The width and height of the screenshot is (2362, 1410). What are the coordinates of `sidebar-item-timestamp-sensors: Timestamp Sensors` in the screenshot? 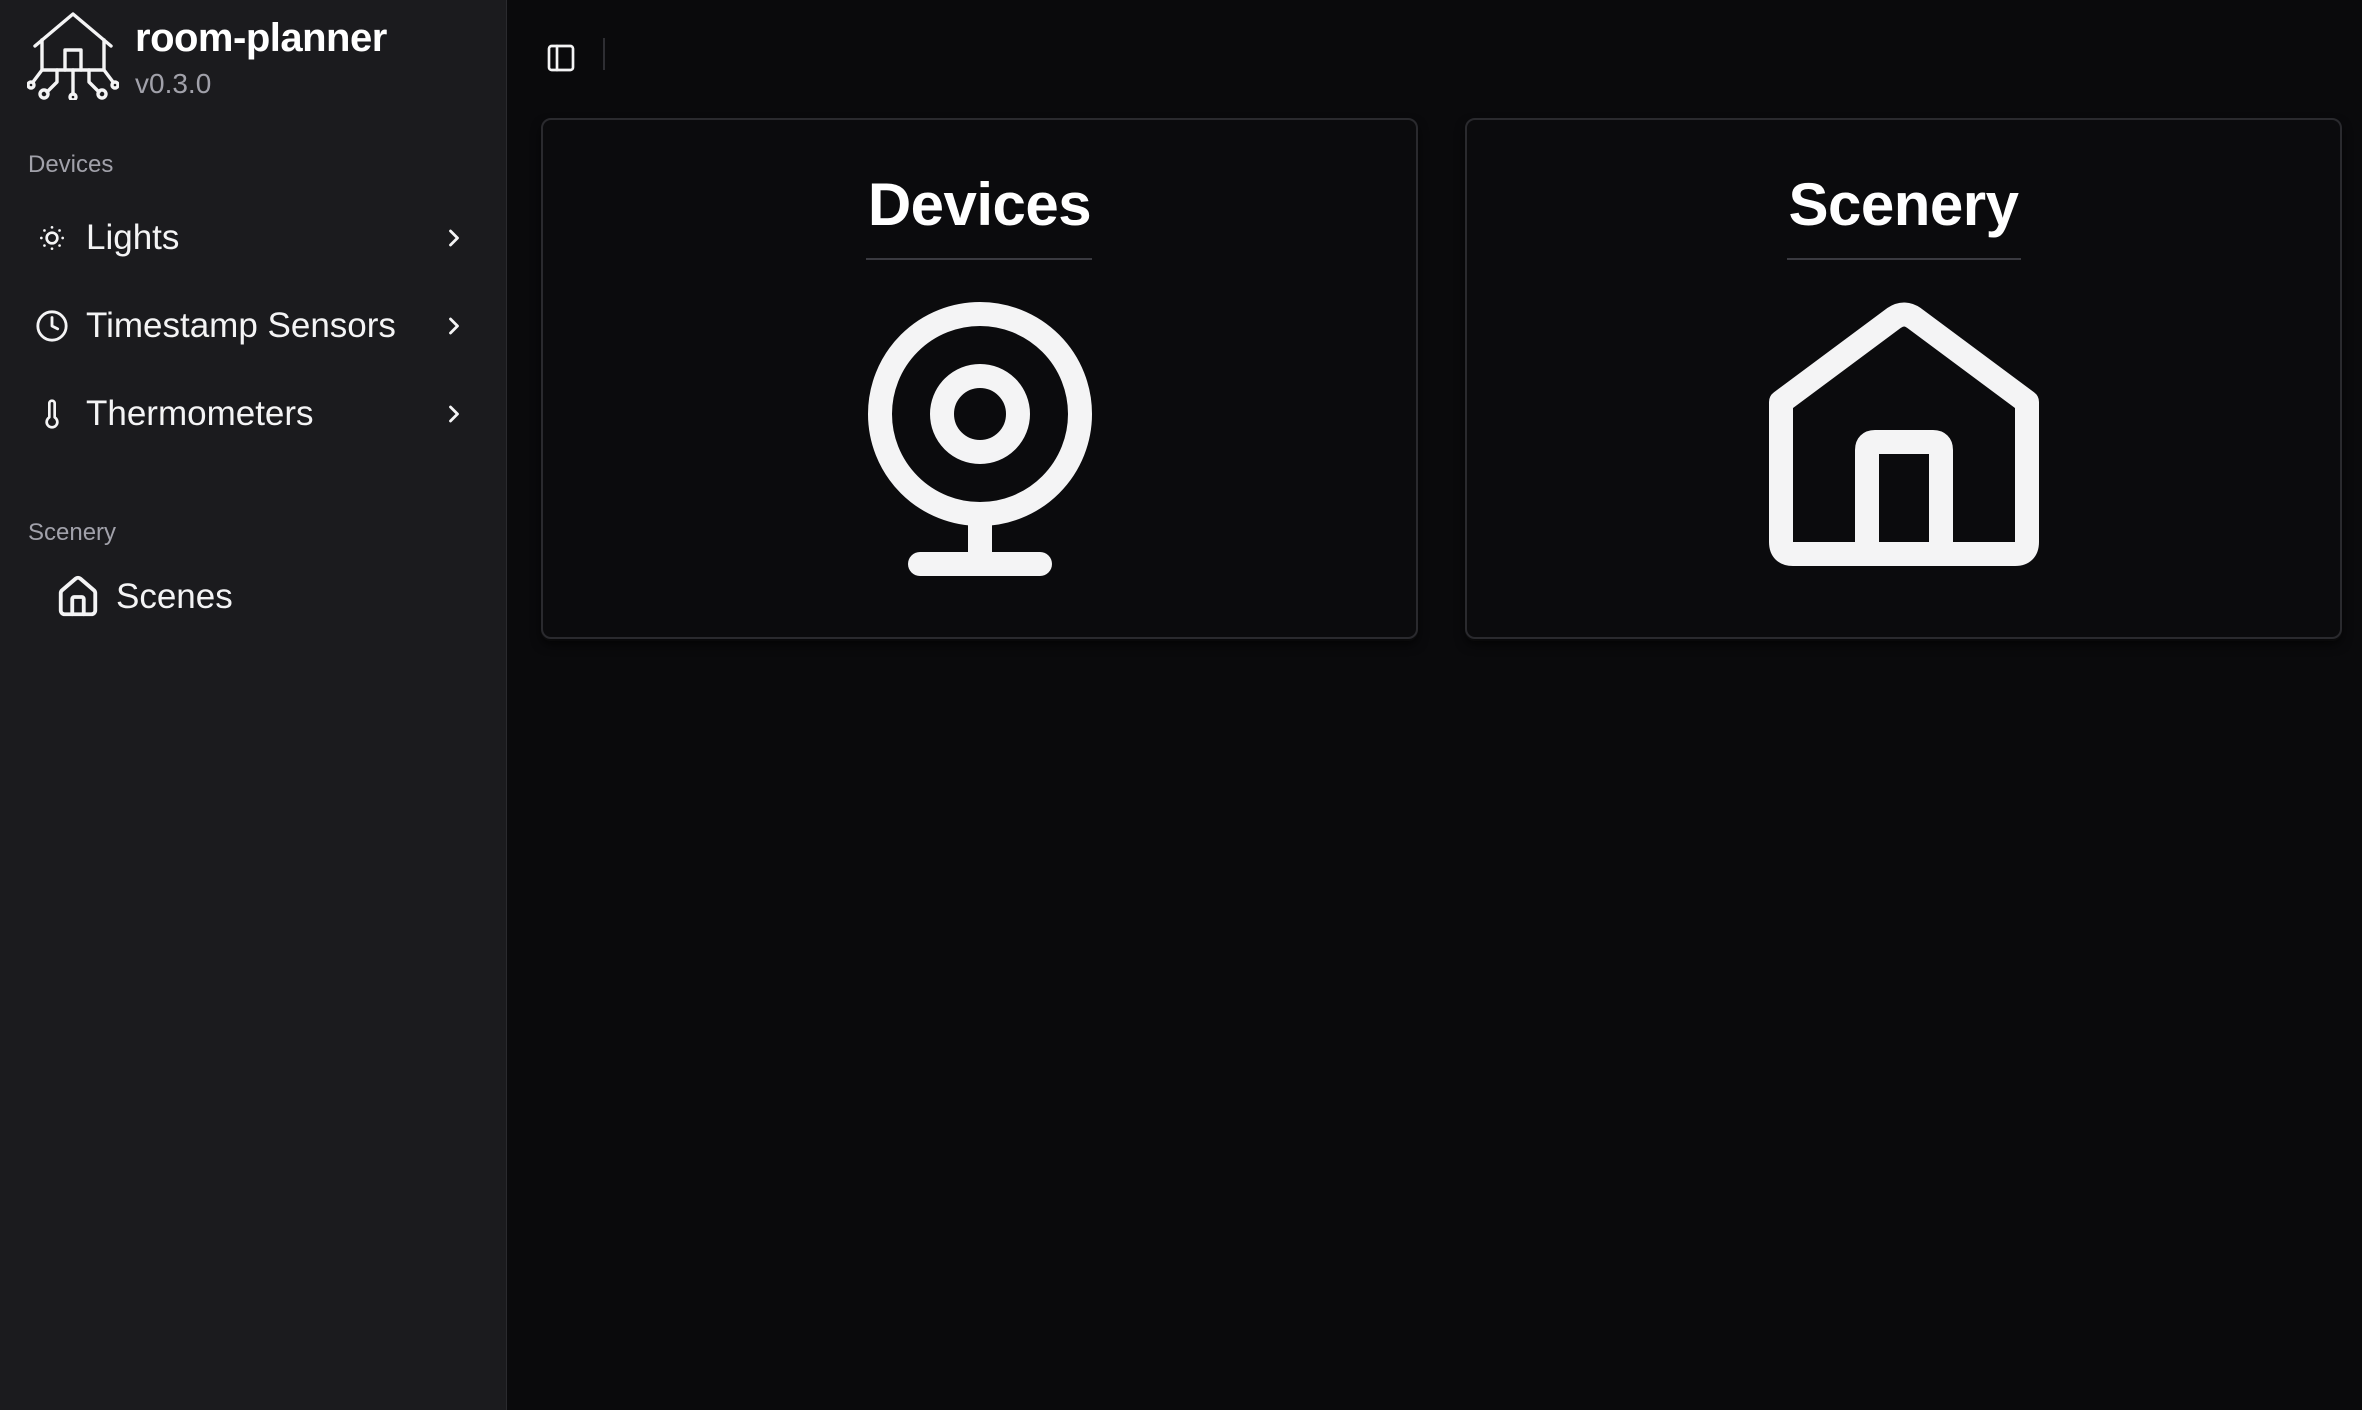 It's located at (254, 326).